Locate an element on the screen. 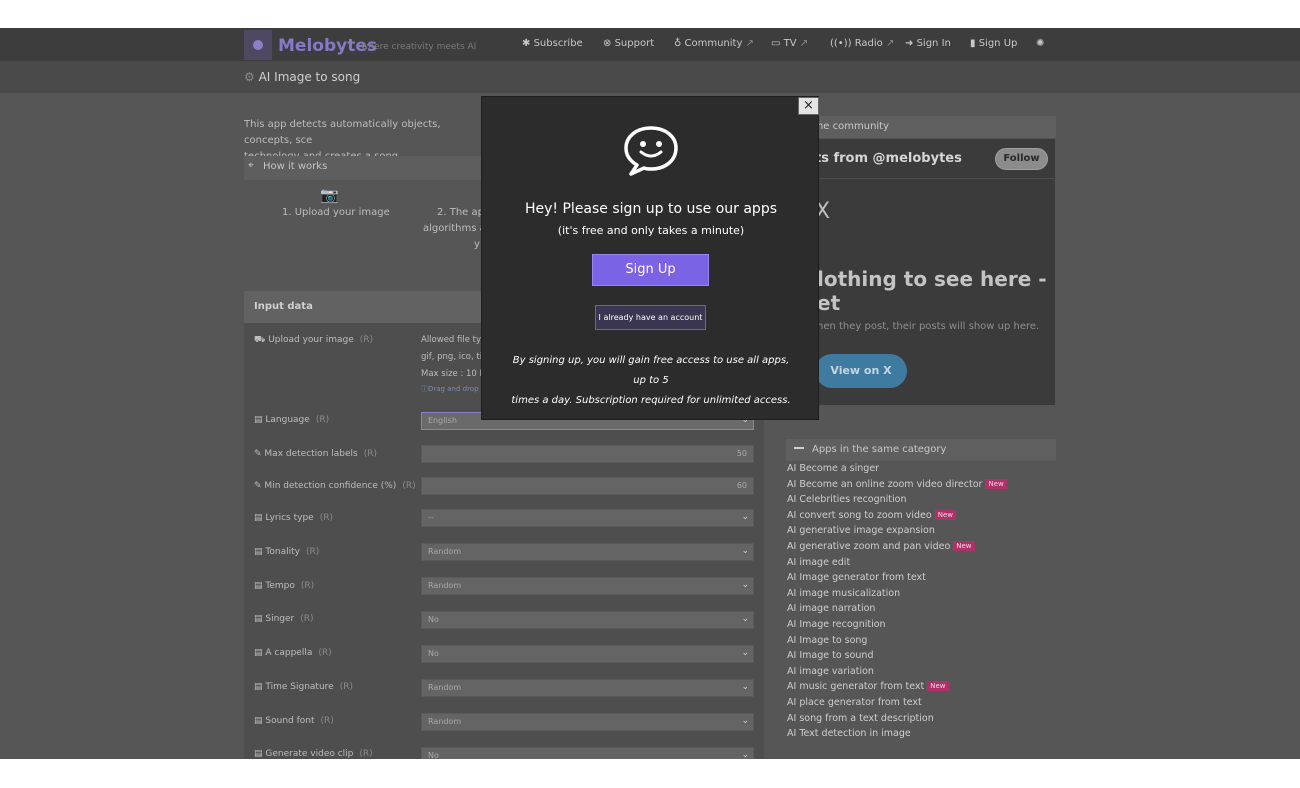  app-link: AI image narration is located at coordinates (831, 608).